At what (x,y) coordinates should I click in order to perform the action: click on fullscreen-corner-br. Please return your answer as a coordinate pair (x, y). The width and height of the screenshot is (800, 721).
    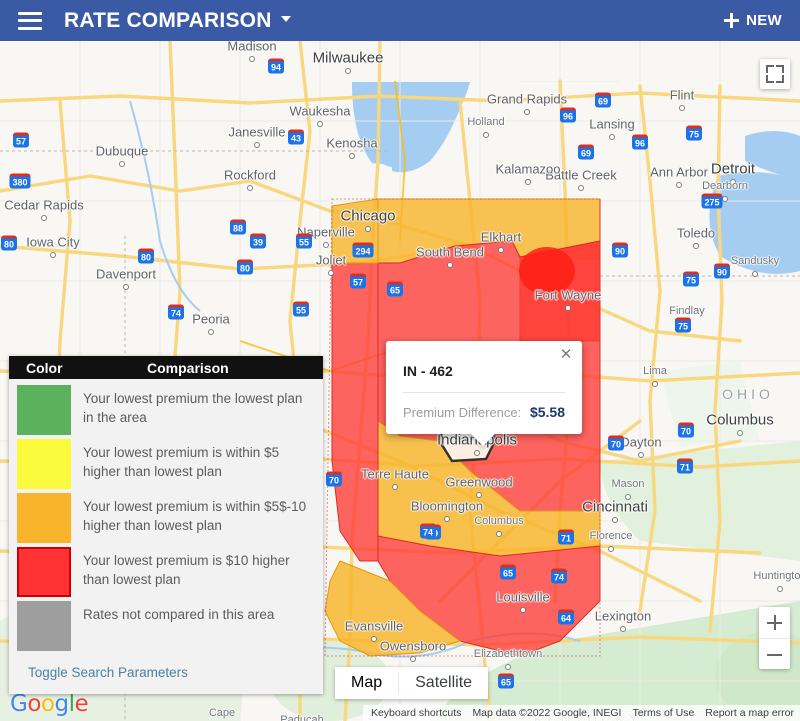
    Looking at the image, I should click on (780, 79).